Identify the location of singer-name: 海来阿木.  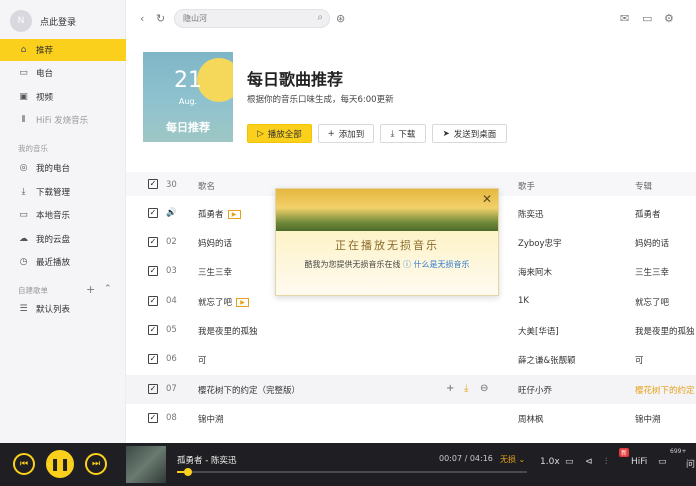
(535, 272).